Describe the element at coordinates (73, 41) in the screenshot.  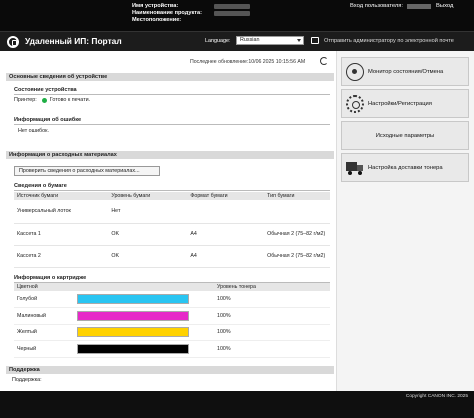
I see `portal-title: Удаленный ИП: Портал` at that location.